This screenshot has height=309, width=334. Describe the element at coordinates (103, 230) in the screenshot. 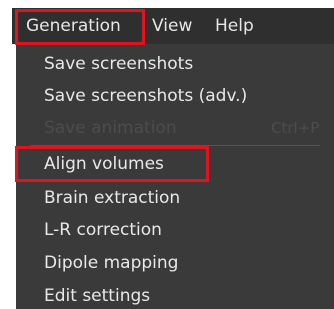

I see `menu-item-lr-correction: L-R correction` at that location.